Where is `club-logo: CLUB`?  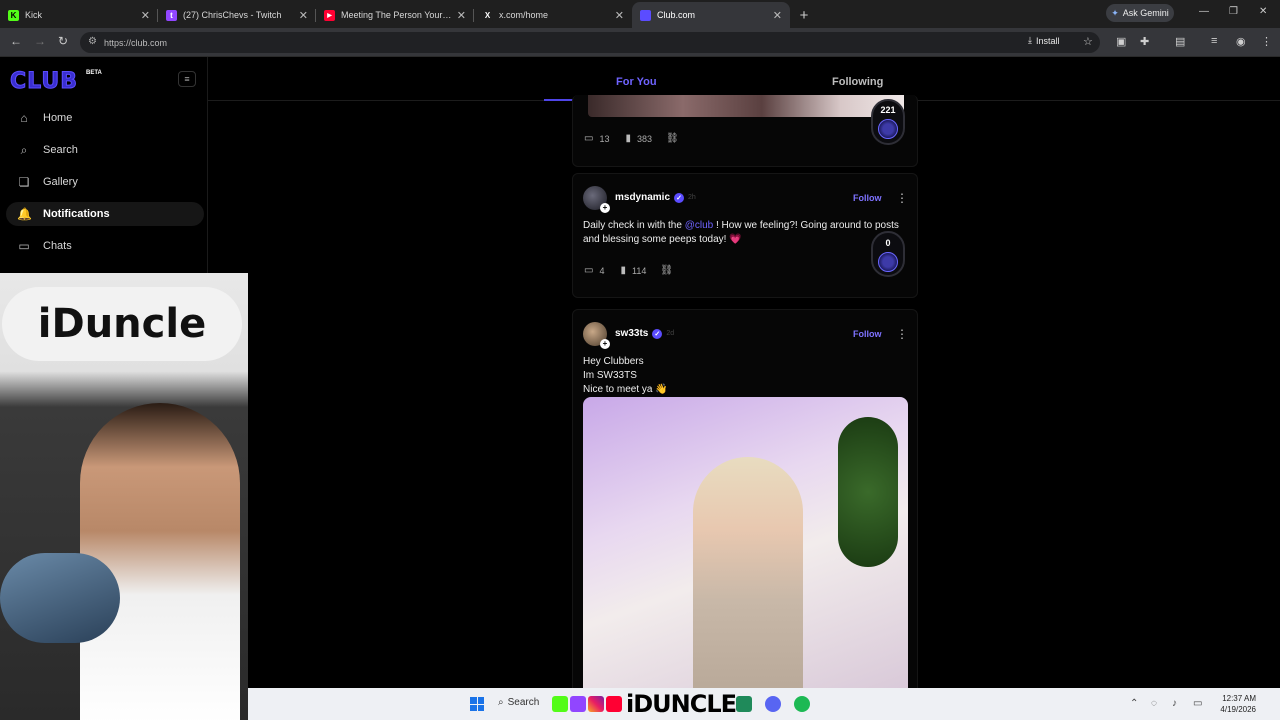
club-logo: CLUB is located at coordinates (43, 82).